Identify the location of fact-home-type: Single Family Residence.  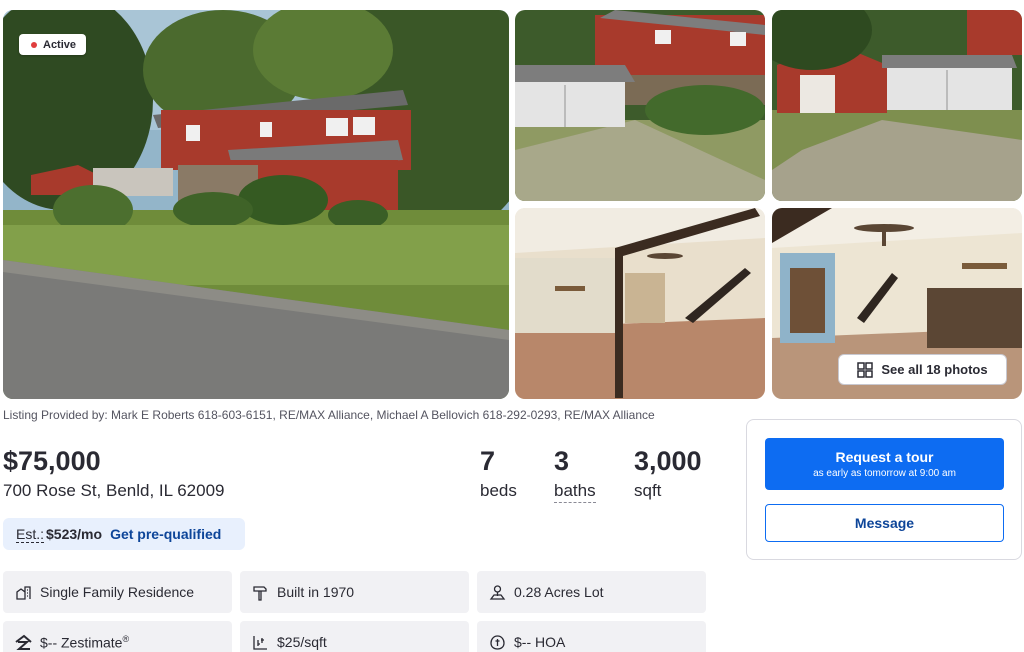
(117, 592).